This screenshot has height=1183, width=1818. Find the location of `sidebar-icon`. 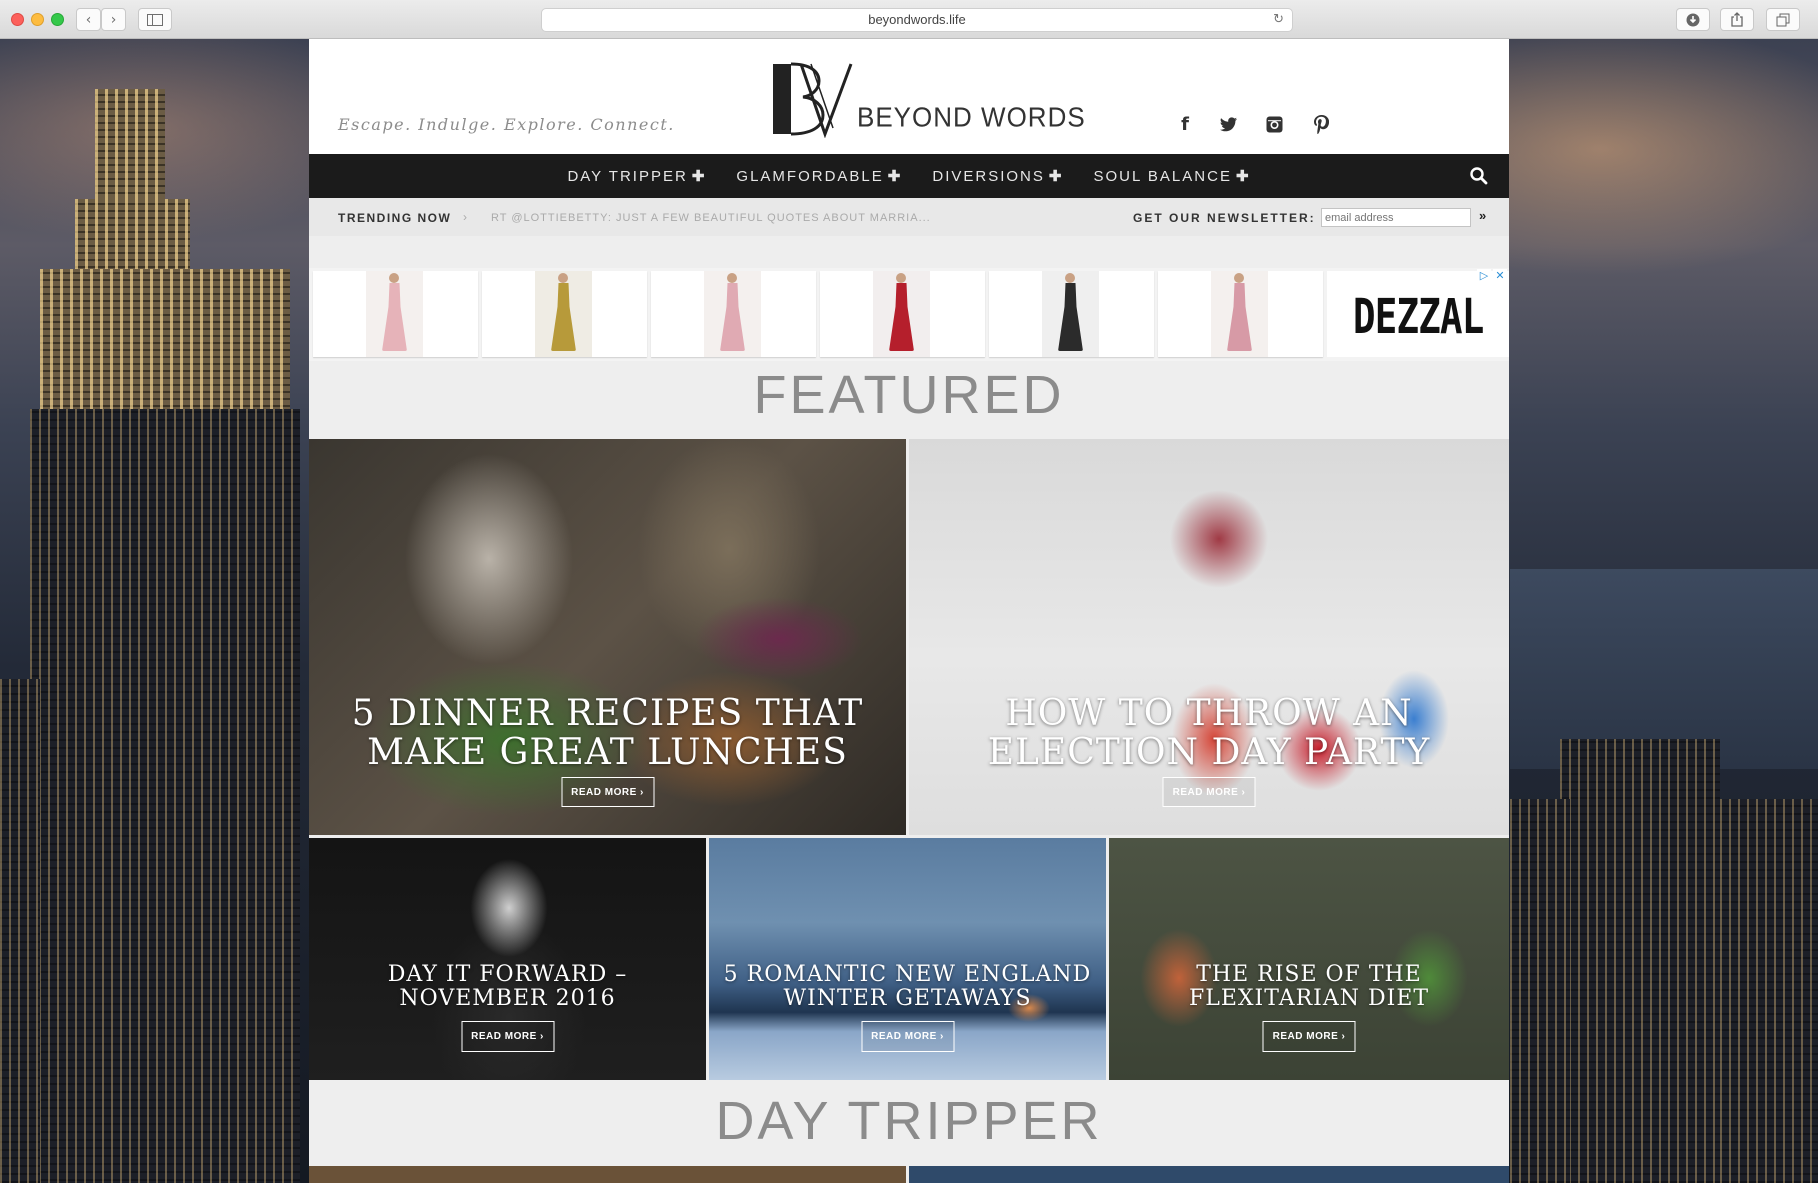

sidebar-icon is located at coordinates (155, 19).